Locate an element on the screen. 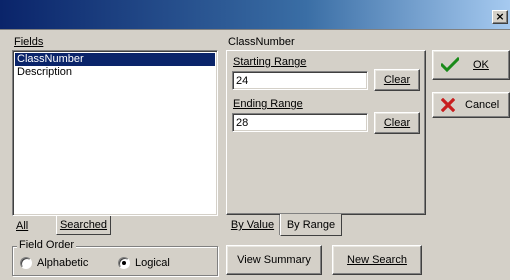 The height and width of the screenshot is (280, 510). ending-range-input: 28 is located at coordinates (300, 122).